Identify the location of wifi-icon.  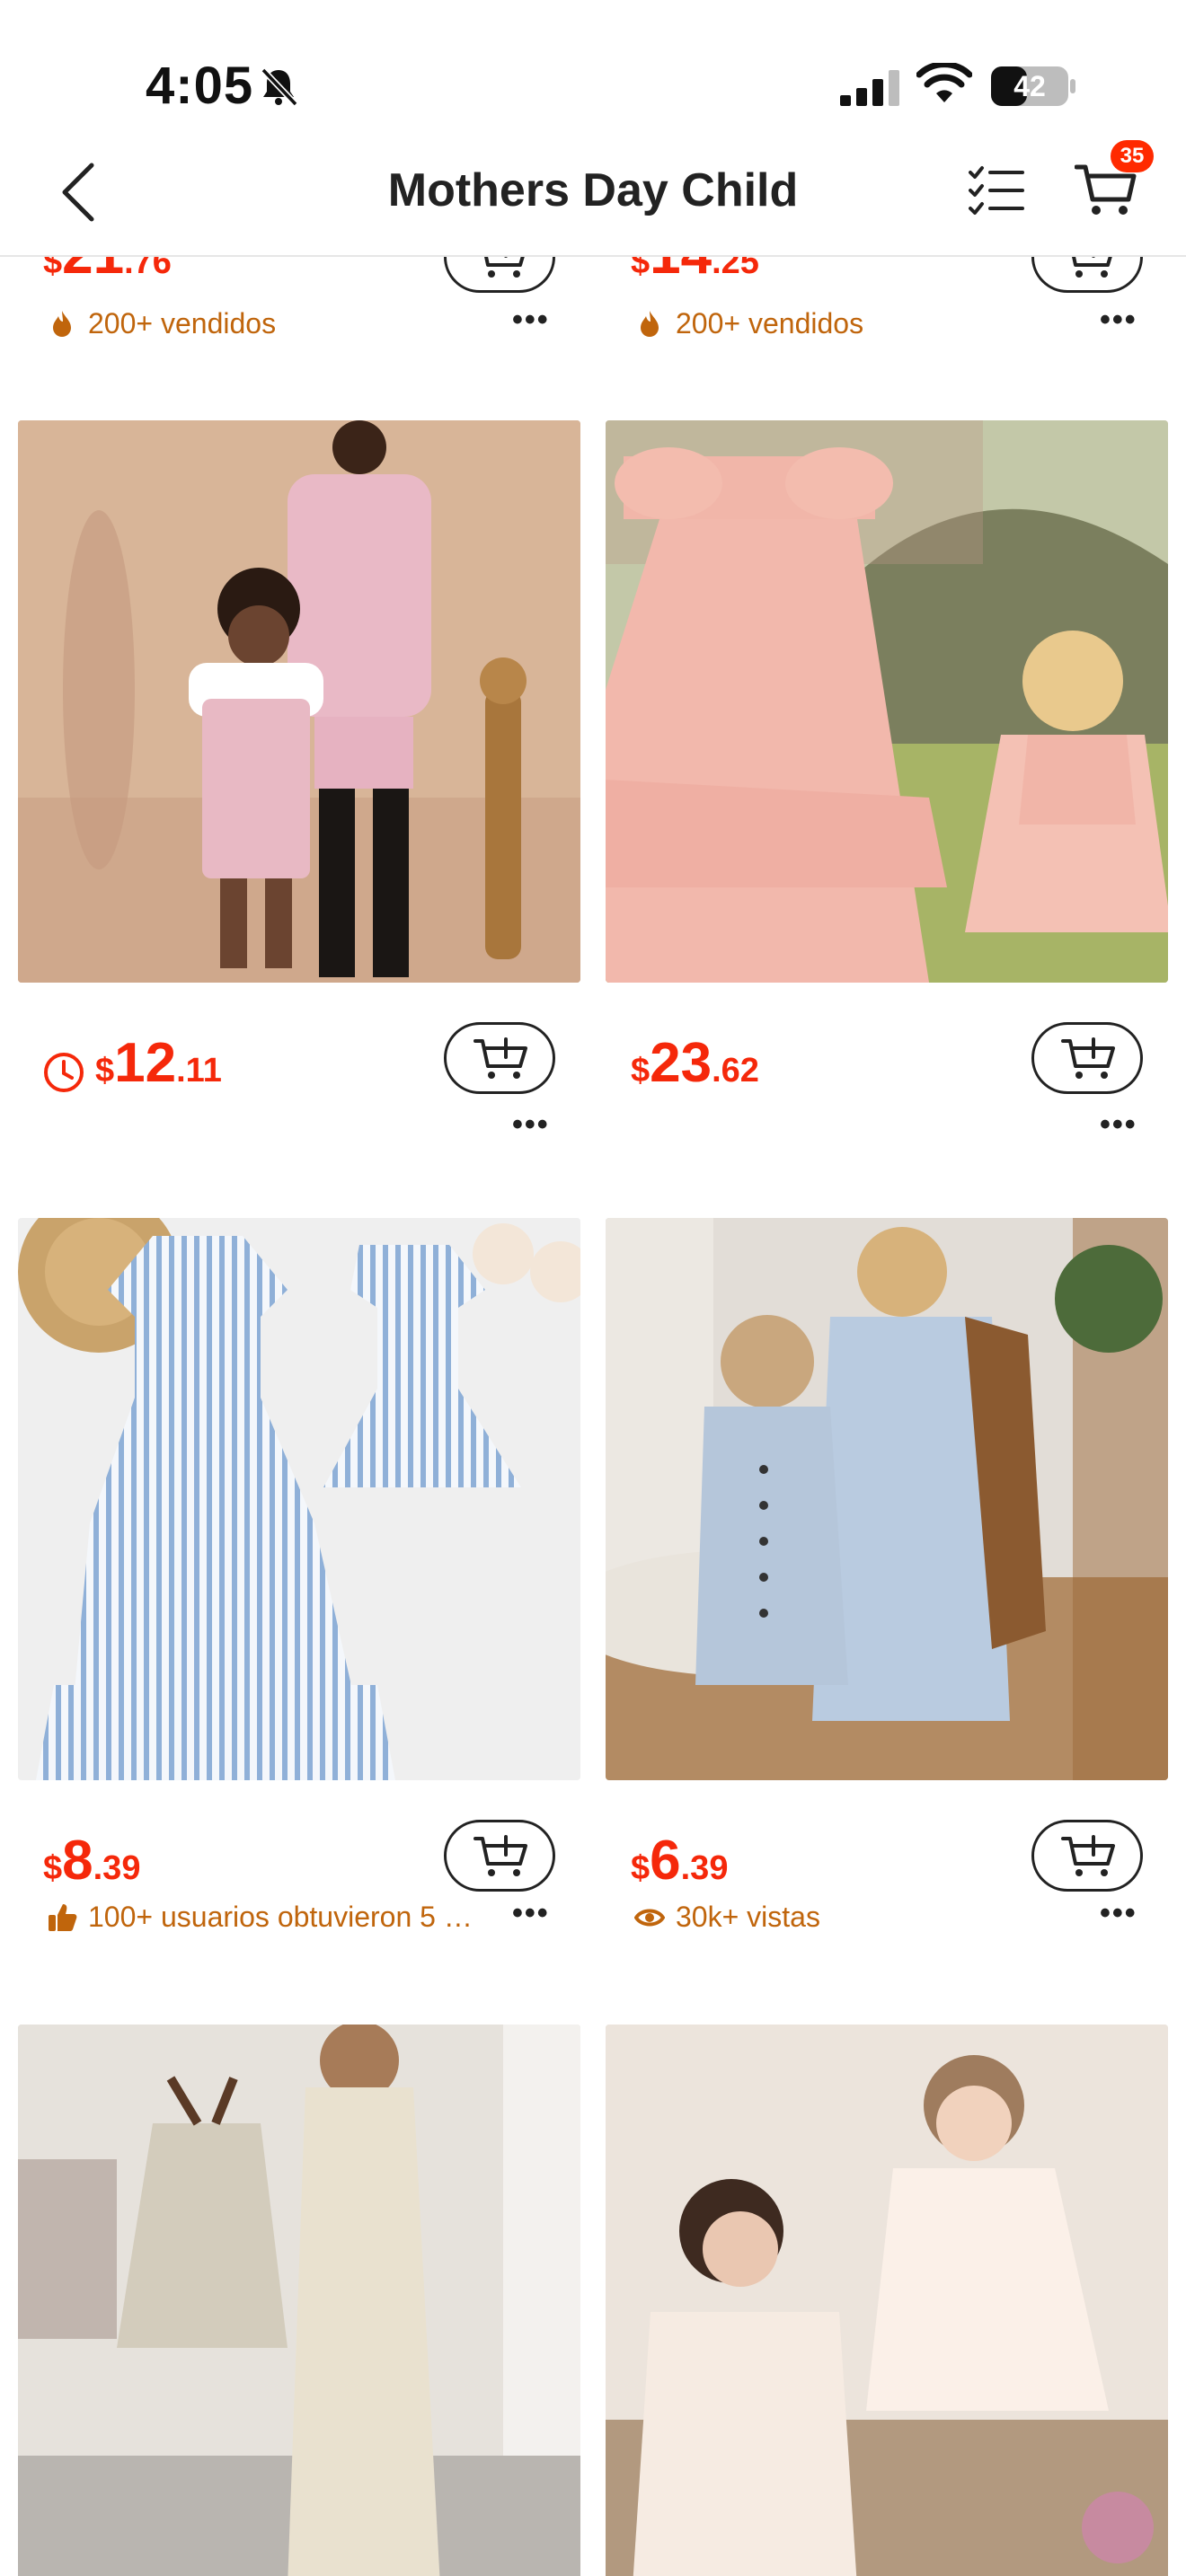
(944, 82).